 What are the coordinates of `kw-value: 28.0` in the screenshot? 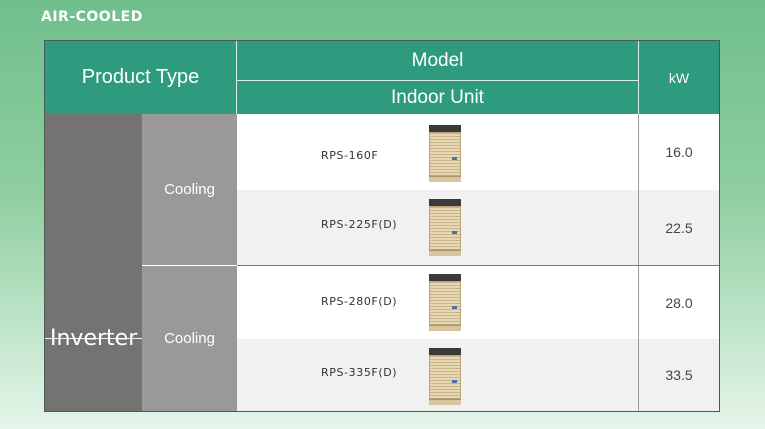 It's located at (678, 302).